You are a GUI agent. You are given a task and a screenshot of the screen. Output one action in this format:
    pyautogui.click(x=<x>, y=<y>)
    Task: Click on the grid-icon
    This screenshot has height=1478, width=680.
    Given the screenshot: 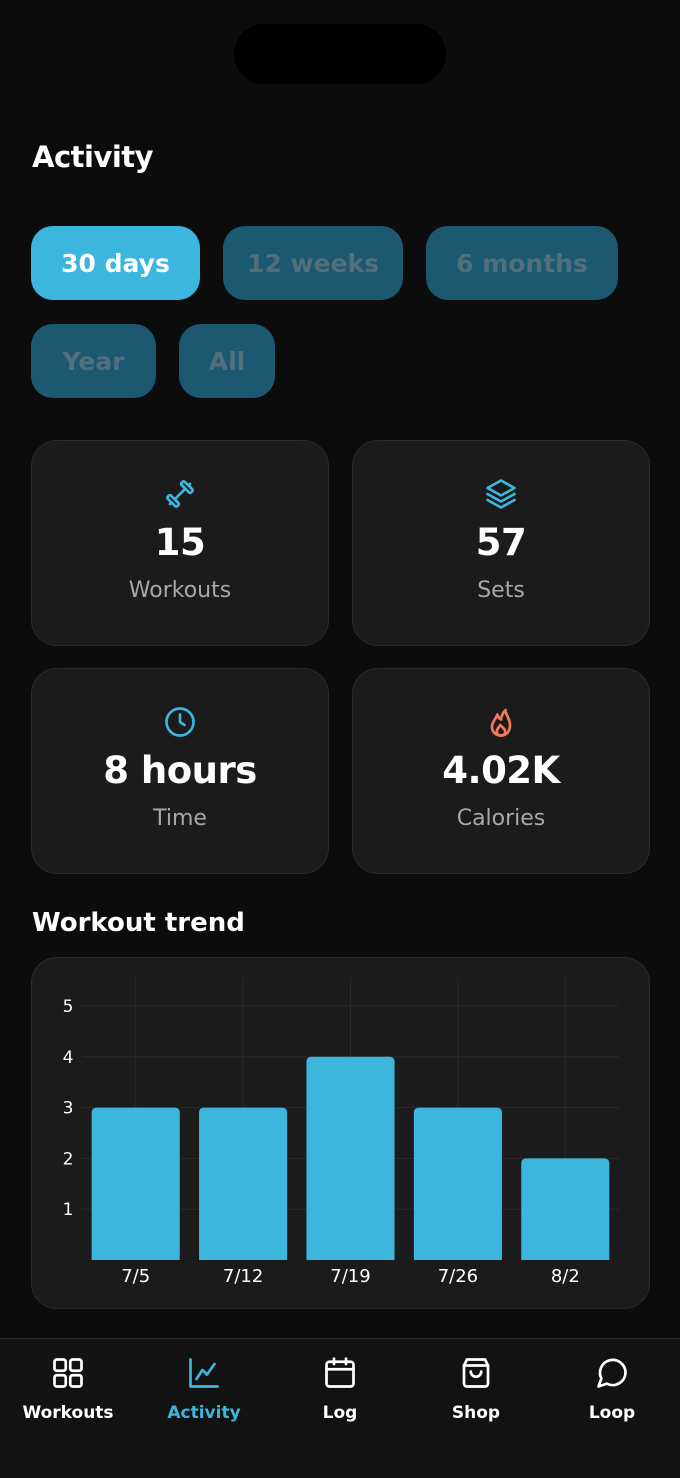 What is the action you would take?
    pyautogui.click(x=68, y=1373)
    